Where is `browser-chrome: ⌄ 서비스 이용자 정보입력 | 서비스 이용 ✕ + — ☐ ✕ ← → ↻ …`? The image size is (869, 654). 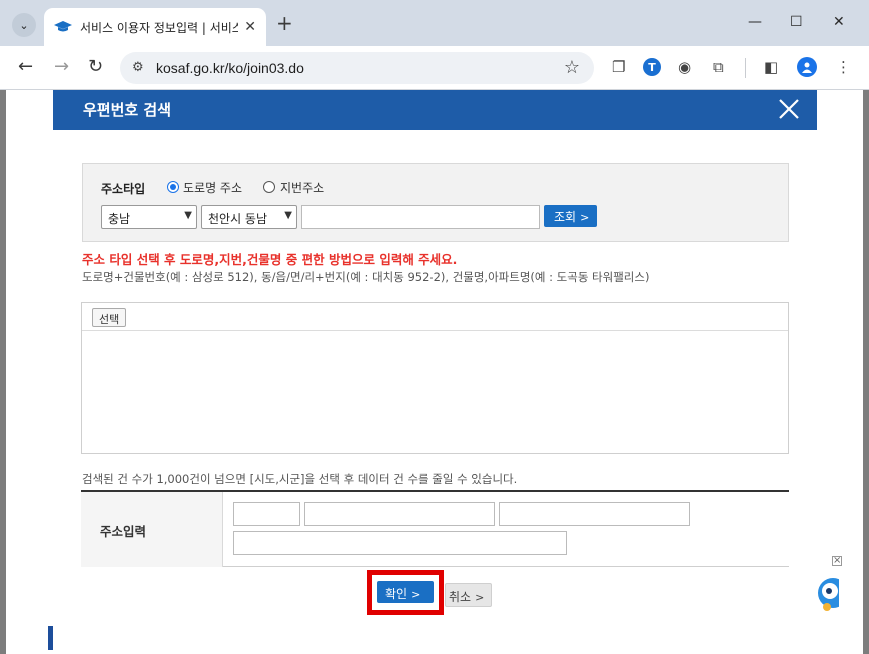 browser-chrome: ⌄ 서비스 이용자 정보입력 | 서비스 이용 ✕ + — ☐ ✕ ← → ↻ … is located at coordinates (434, 45).